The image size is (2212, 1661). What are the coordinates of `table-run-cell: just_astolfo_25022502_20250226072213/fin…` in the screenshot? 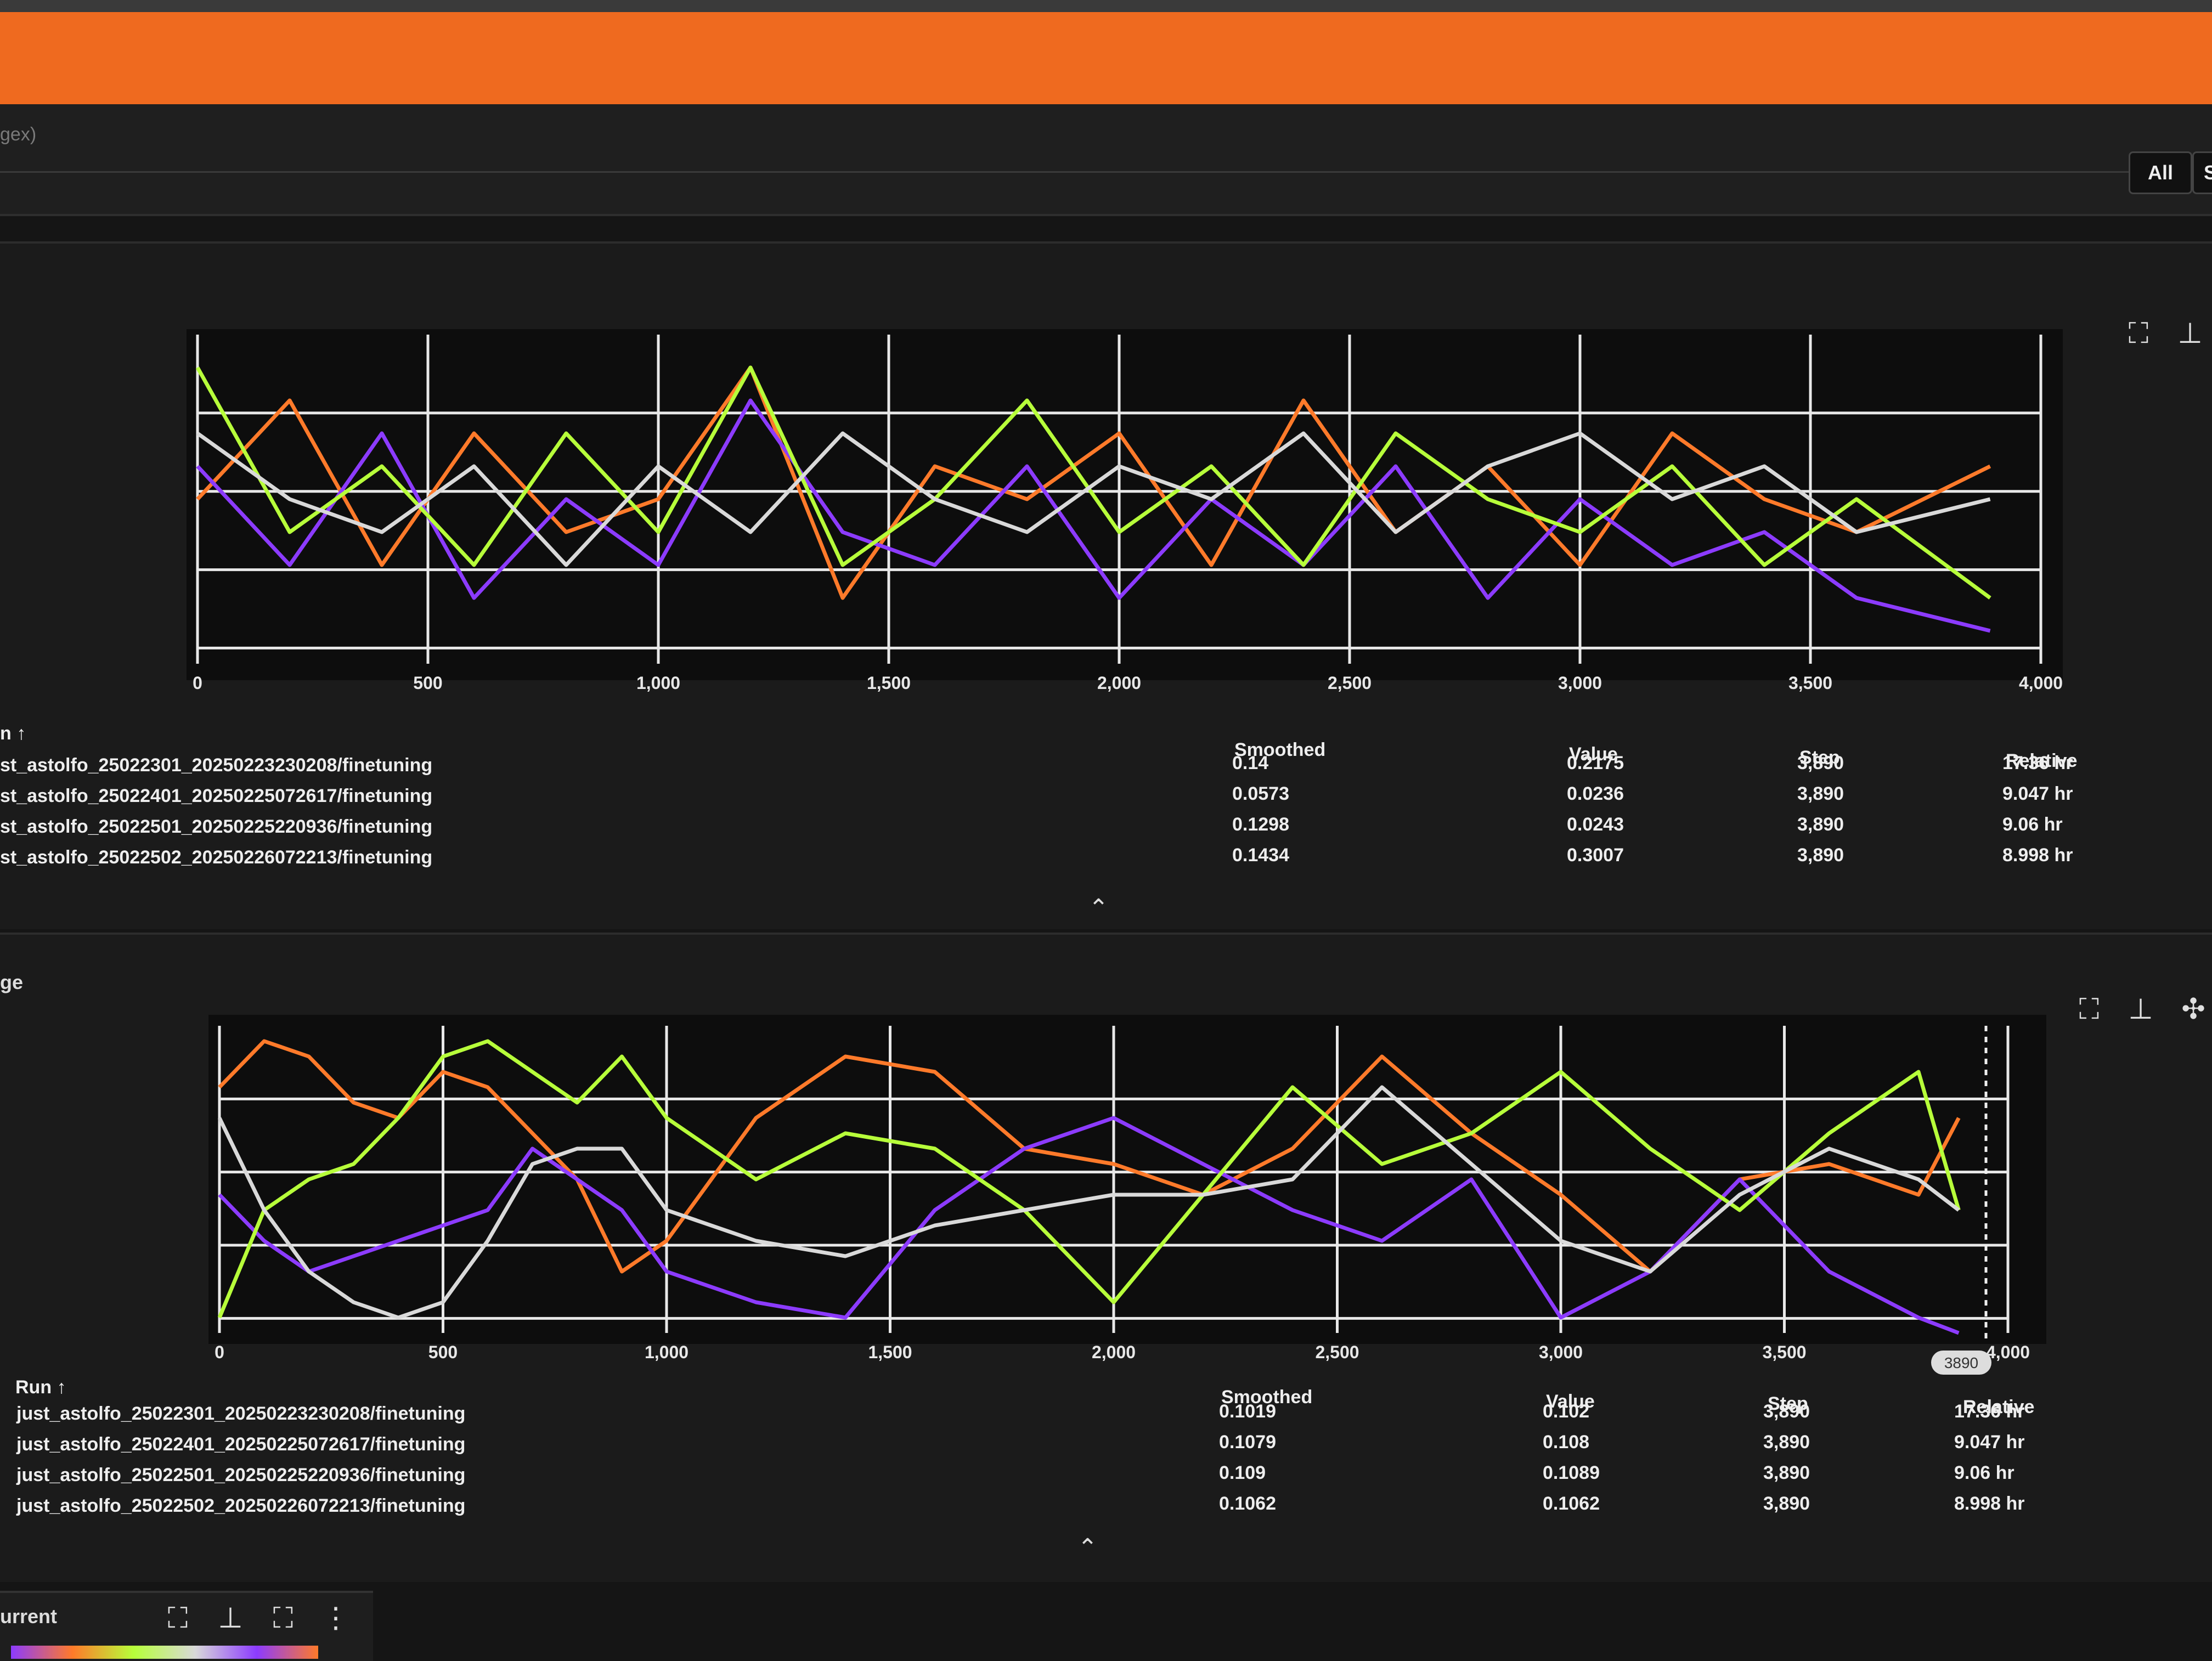 It's located at (241, 1506).